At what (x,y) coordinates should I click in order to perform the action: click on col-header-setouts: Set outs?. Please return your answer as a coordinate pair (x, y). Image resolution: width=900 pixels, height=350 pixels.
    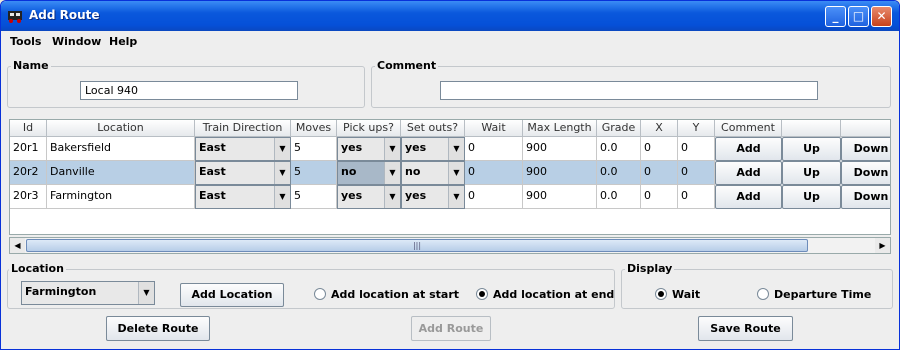
    Looking at the image, I should click on (433, 128).